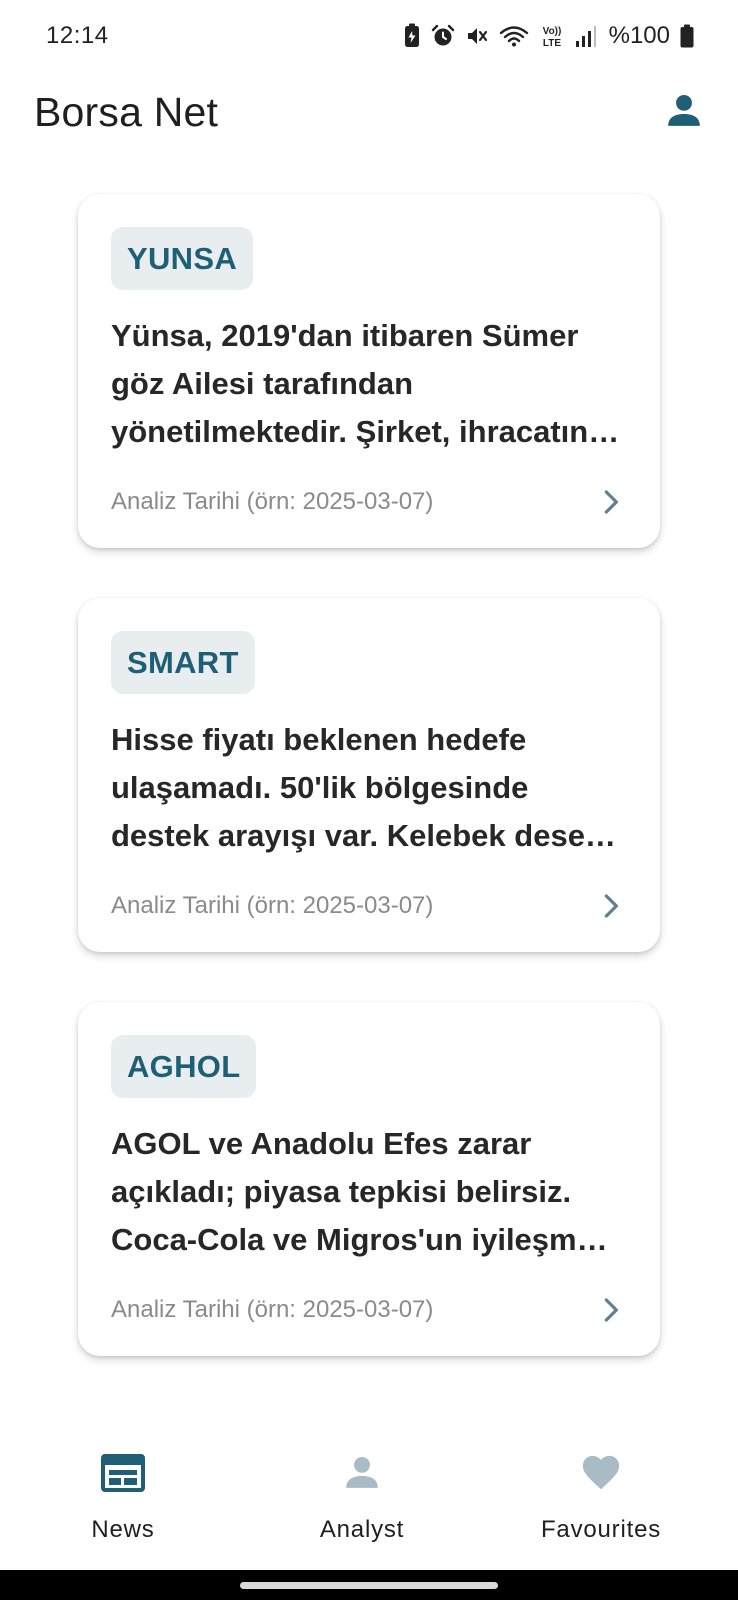 The image size is (738, 1600). I want to click on ticker-chip: YUNSA, so click(182, 258).